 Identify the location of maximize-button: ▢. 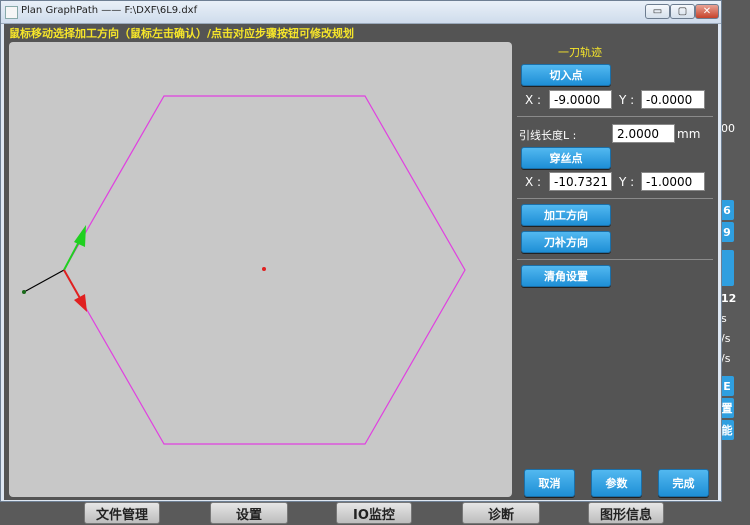
(682, 11).